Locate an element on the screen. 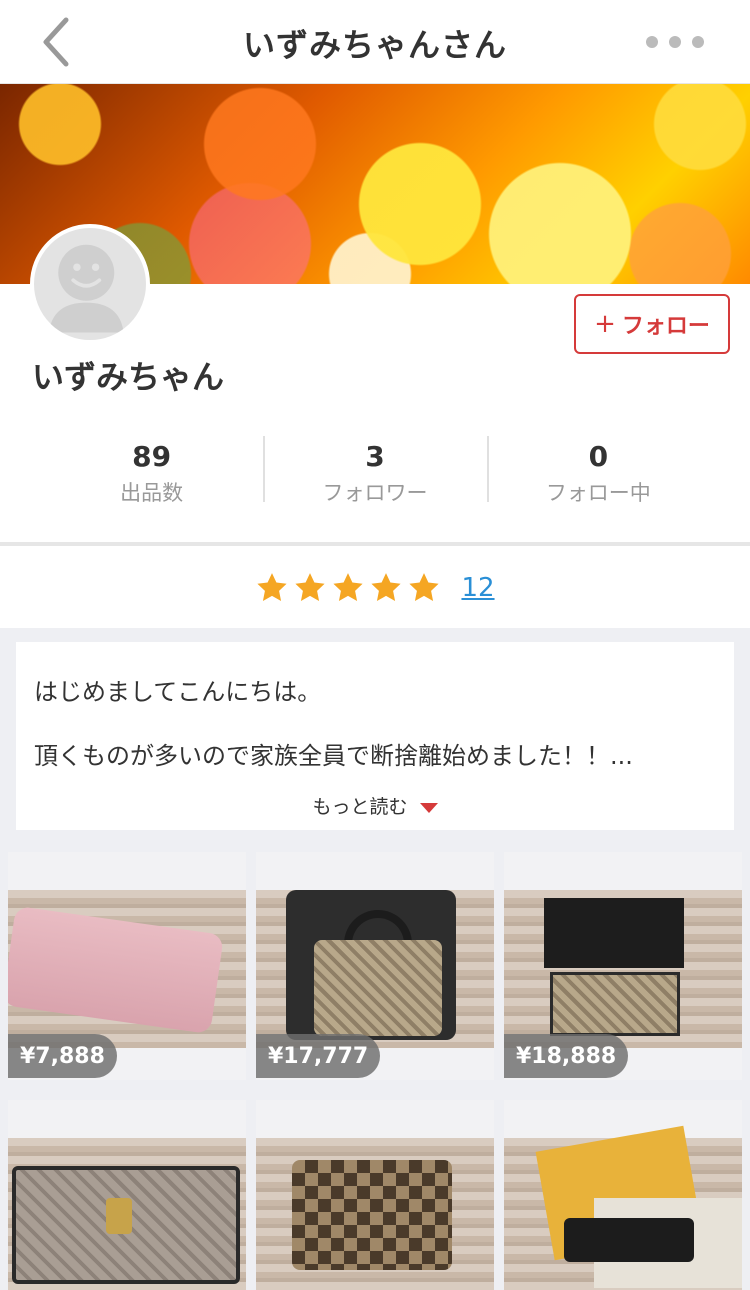 The height and width of the screenshot is (1290, 750). item-price: ¥18,888 is located at coordinates (566, 1056).